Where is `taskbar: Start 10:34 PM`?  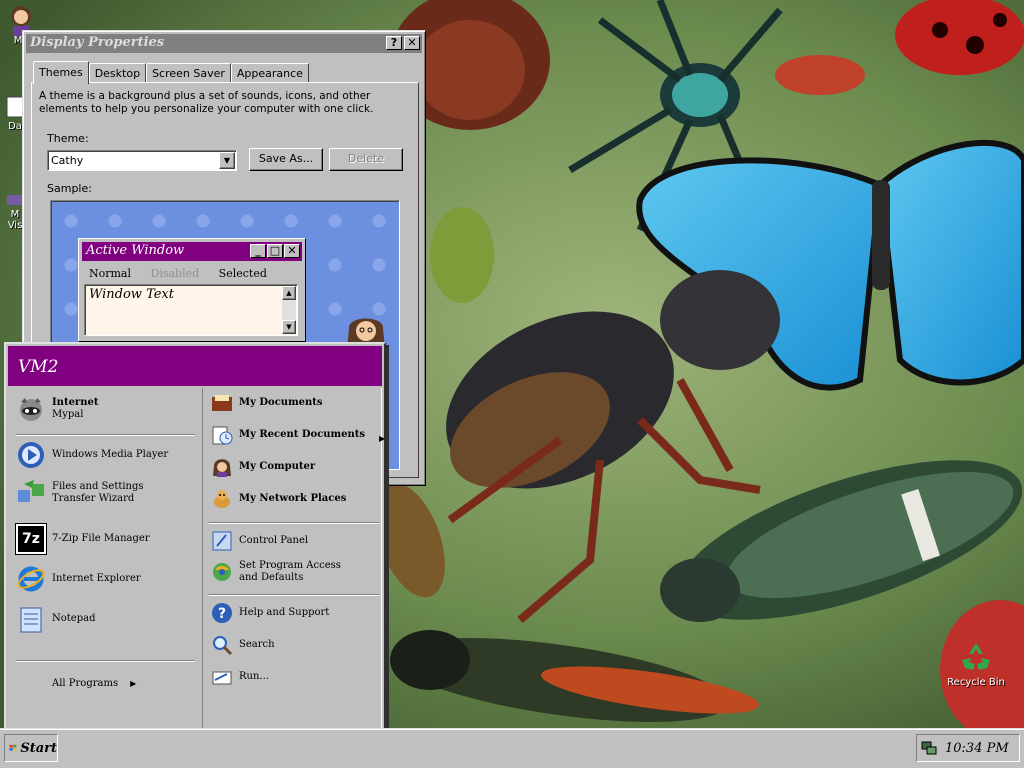 taskbar: Start 10:34 PM is located at coordinates (512, 748).